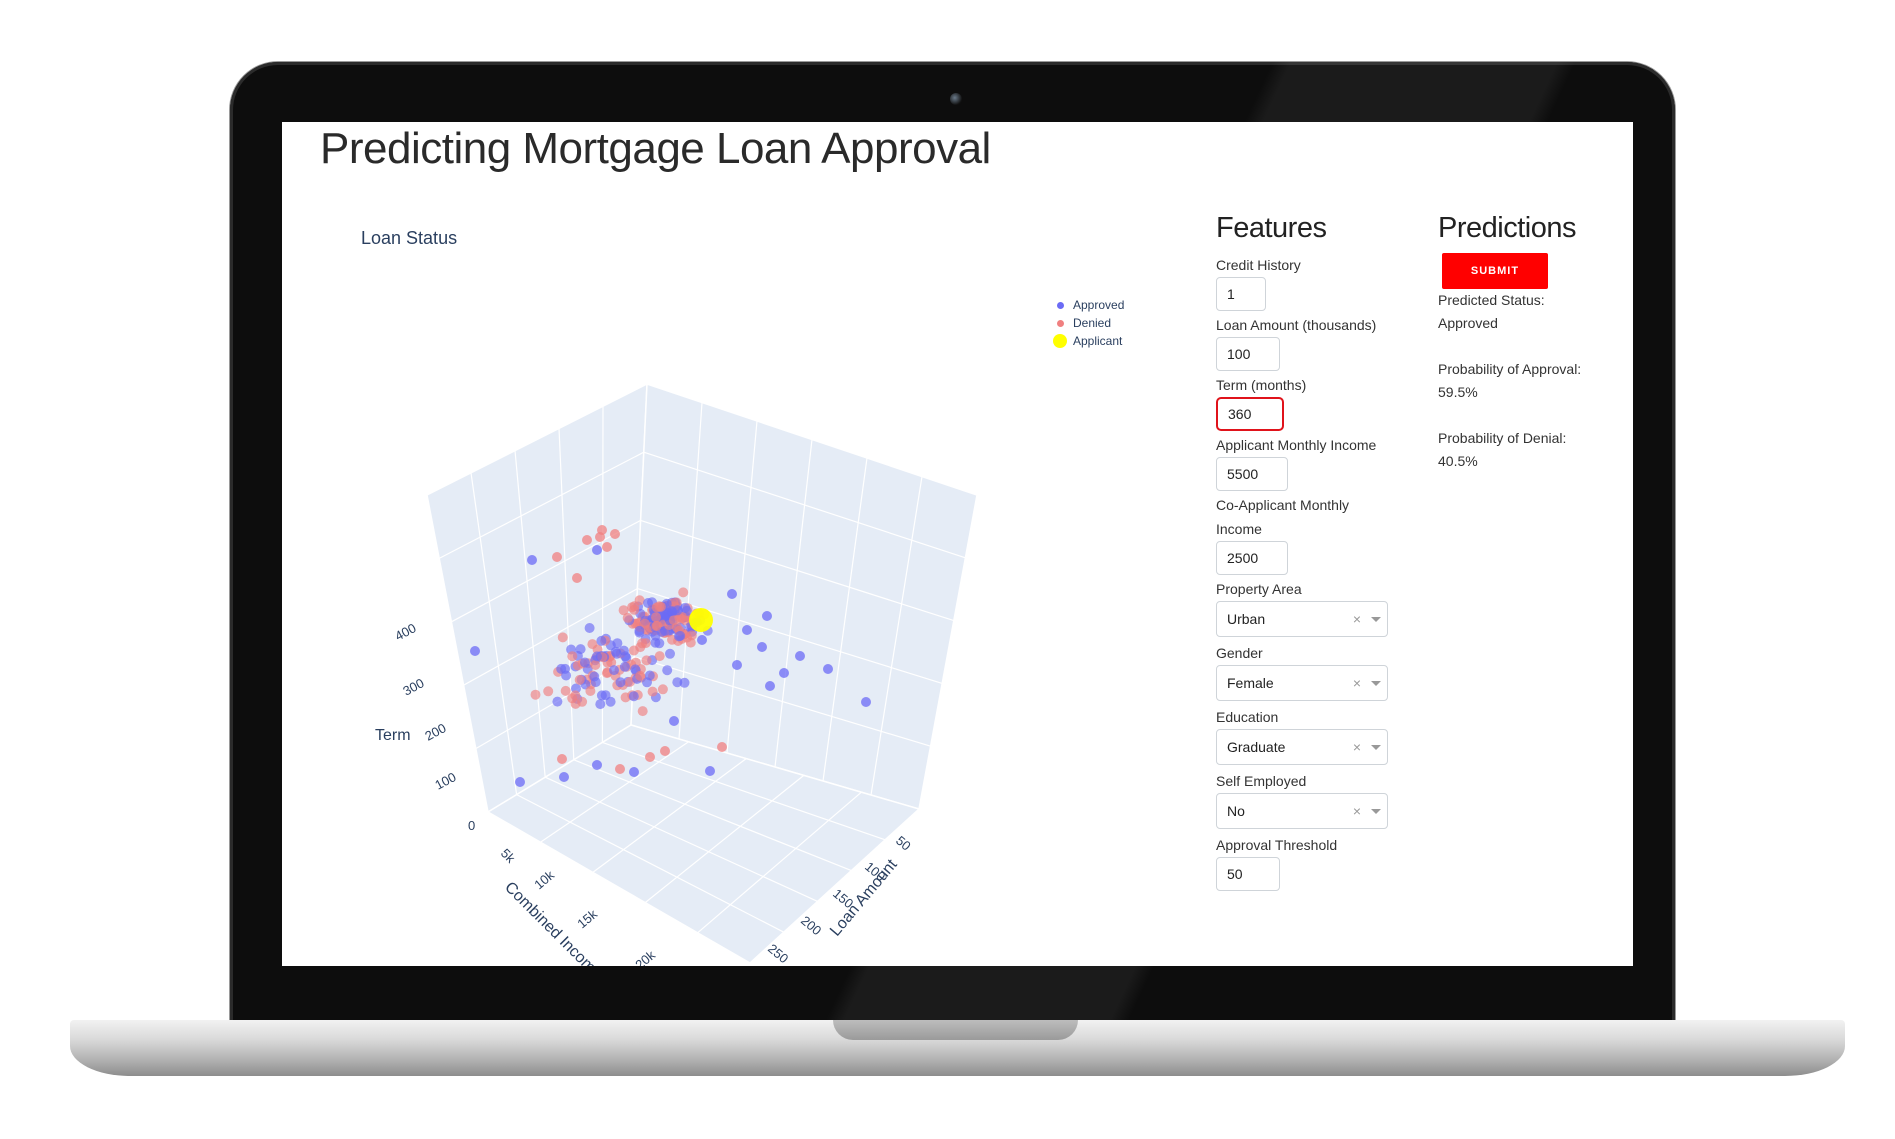 Image resolution: width=1895 pixels, height=1139 pixels. Describe the element at coordinates (1458, 392) in the screenshot. I see `approval-probability-value: 59.5%` at that location.